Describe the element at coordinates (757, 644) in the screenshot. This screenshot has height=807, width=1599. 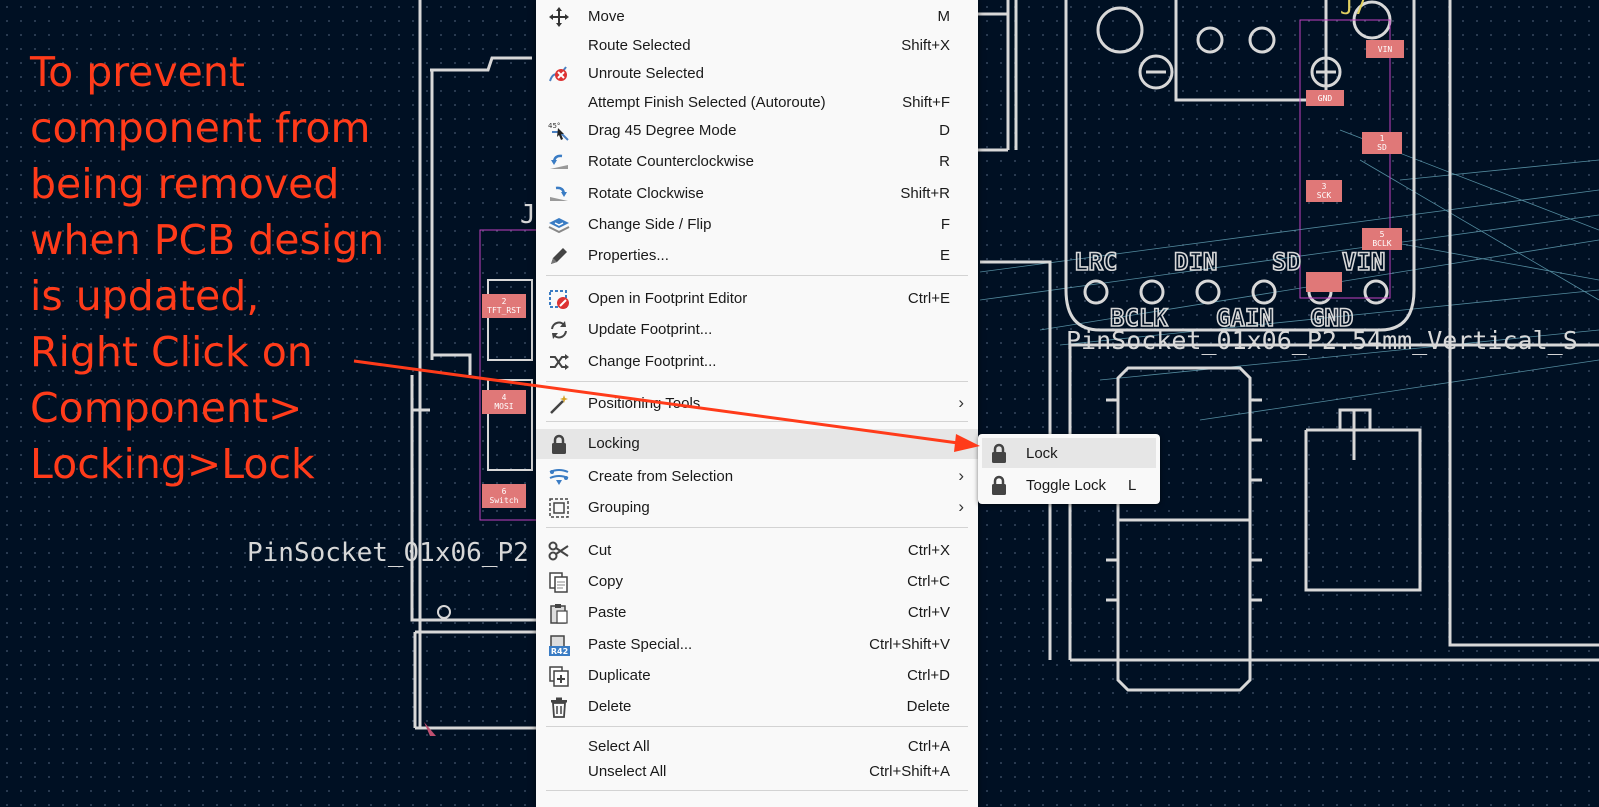
I see `menu-item-paste-special: R42 Paste Special... Ctrl+Shift+V` at that location.